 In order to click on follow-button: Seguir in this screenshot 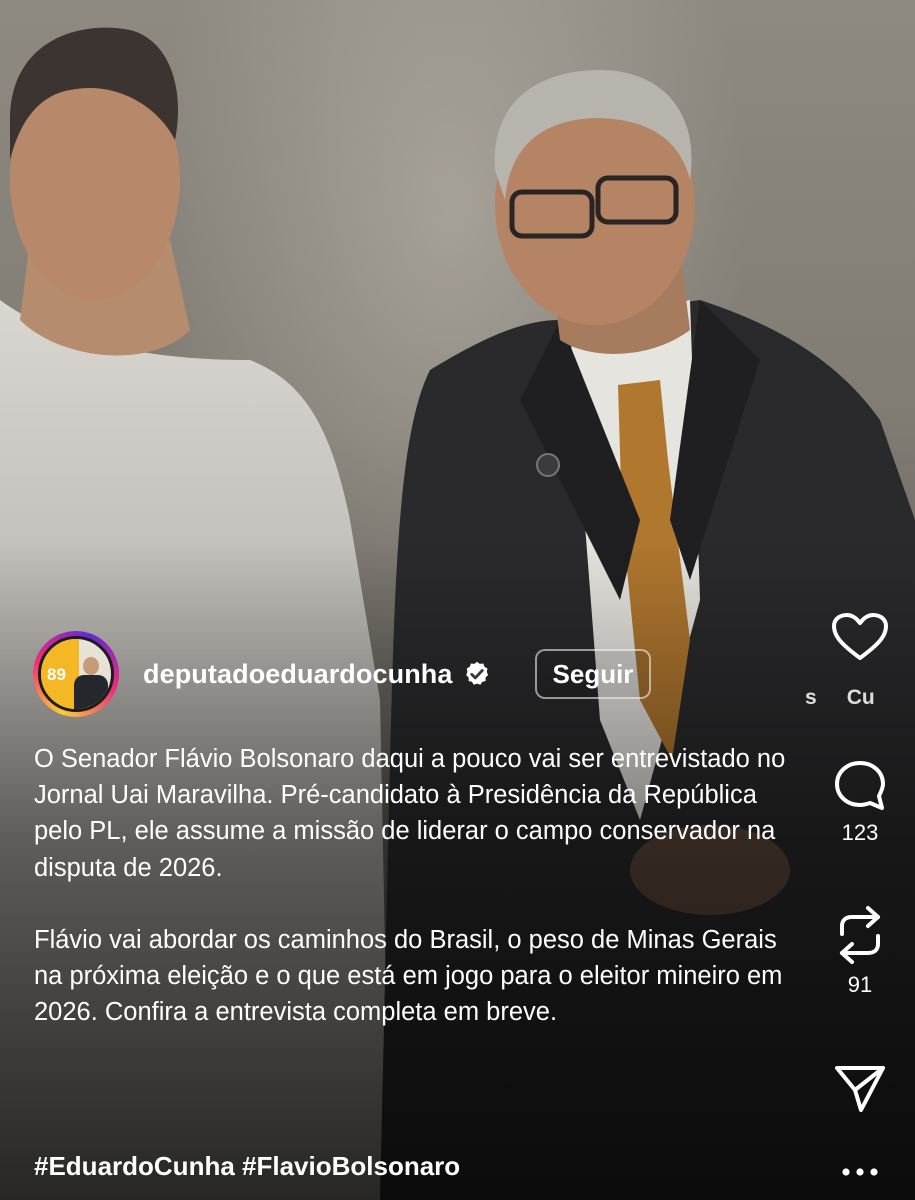, I will do `click(593, 674)`.